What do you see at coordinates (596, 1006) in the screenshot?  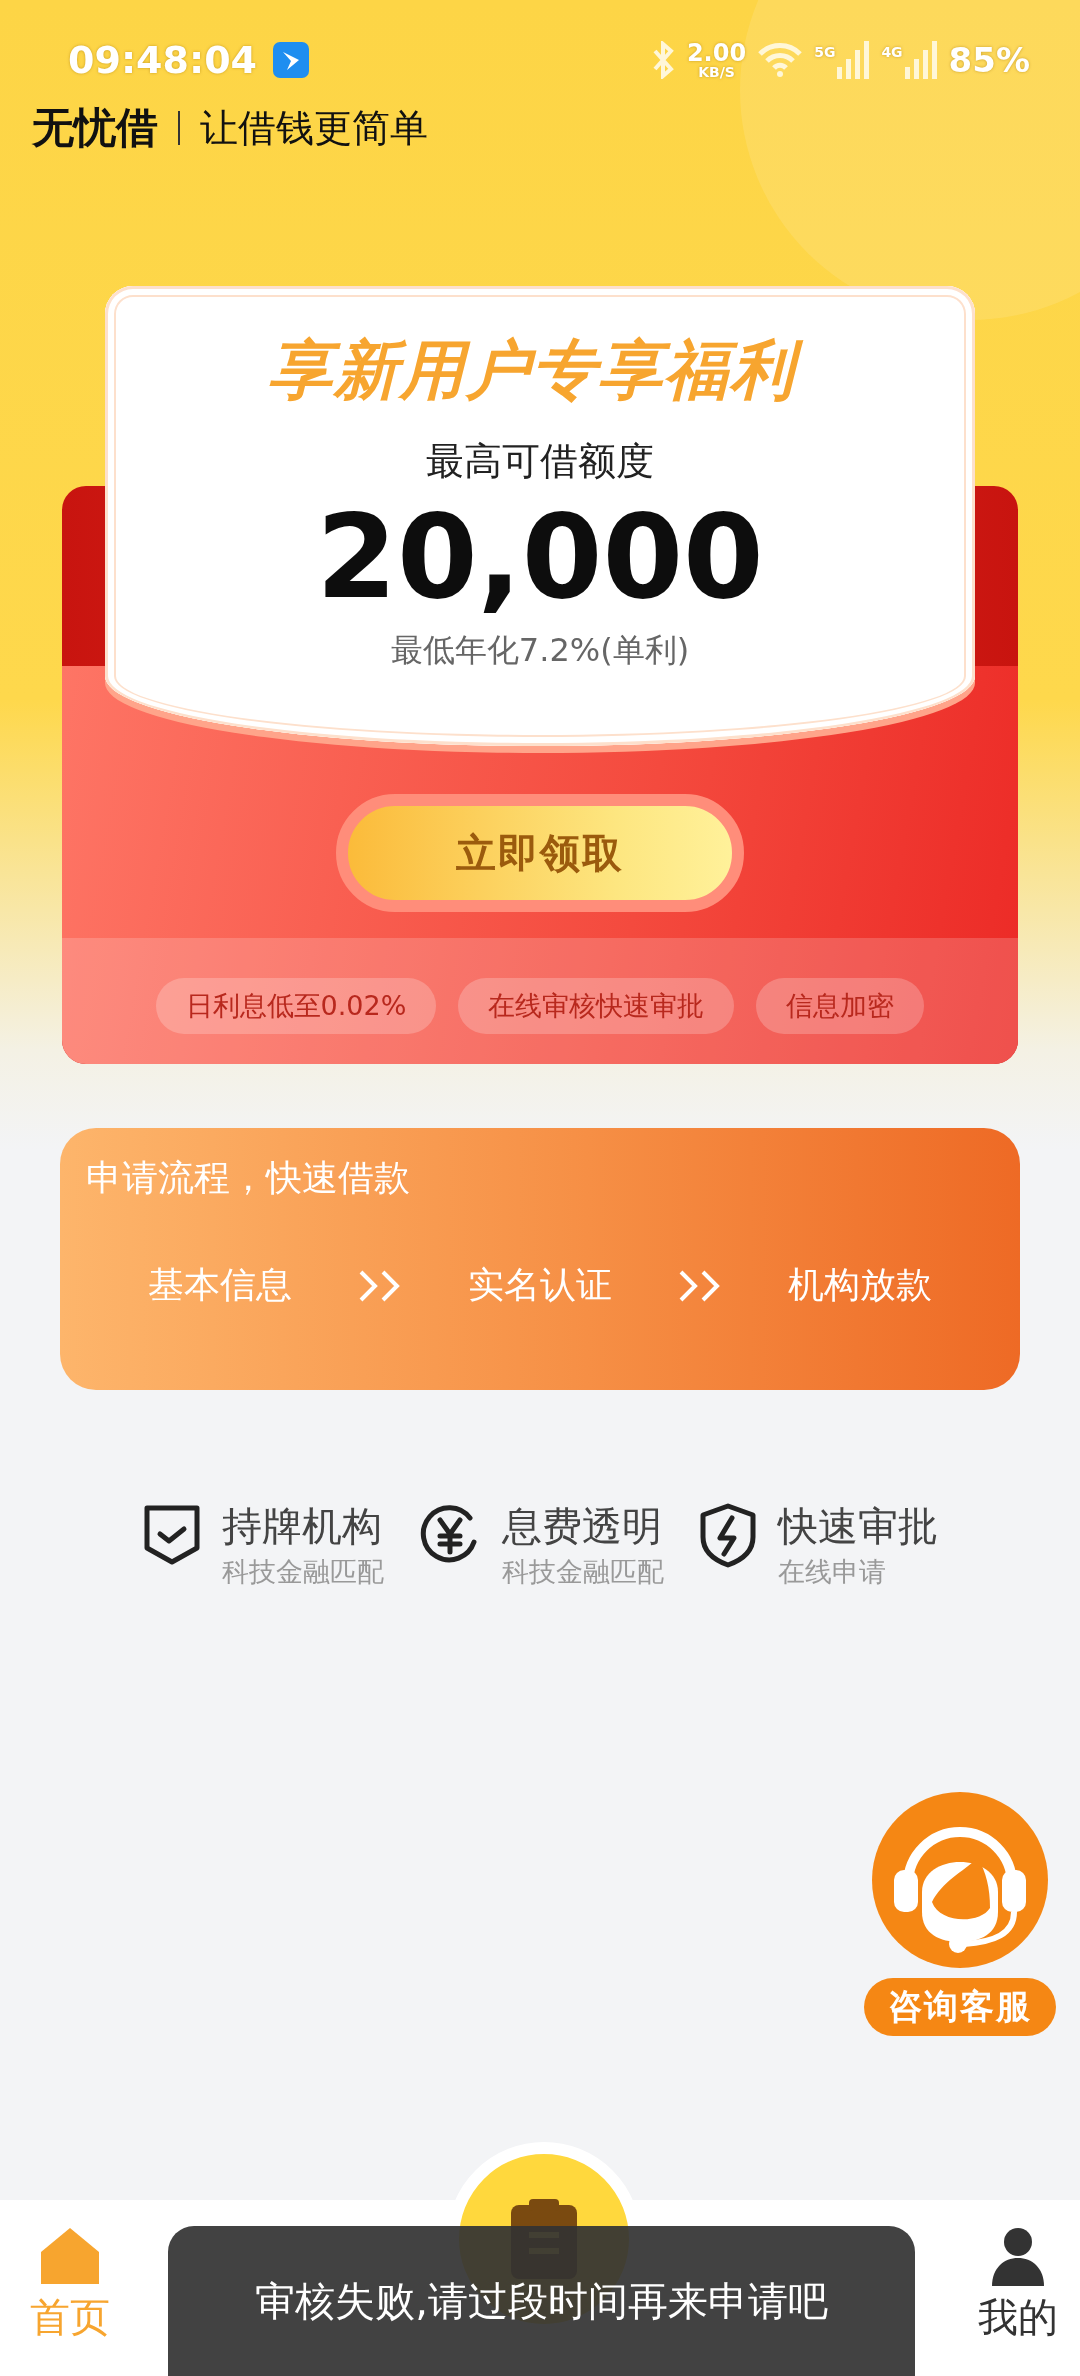 I see `feature-tag: 在线审核快速审批` at bounding box center [596, 1006].